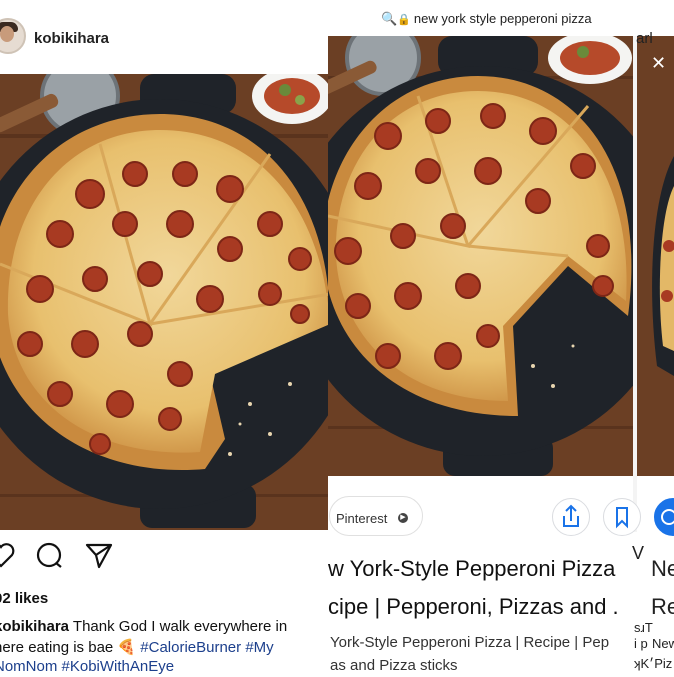 The height and width of the screenshot is (677, 674). What do you see at coordinates (644, 38) in the screenshot?
I see `adjacent-url-fragment: arl` at bounding box center [644, 38].